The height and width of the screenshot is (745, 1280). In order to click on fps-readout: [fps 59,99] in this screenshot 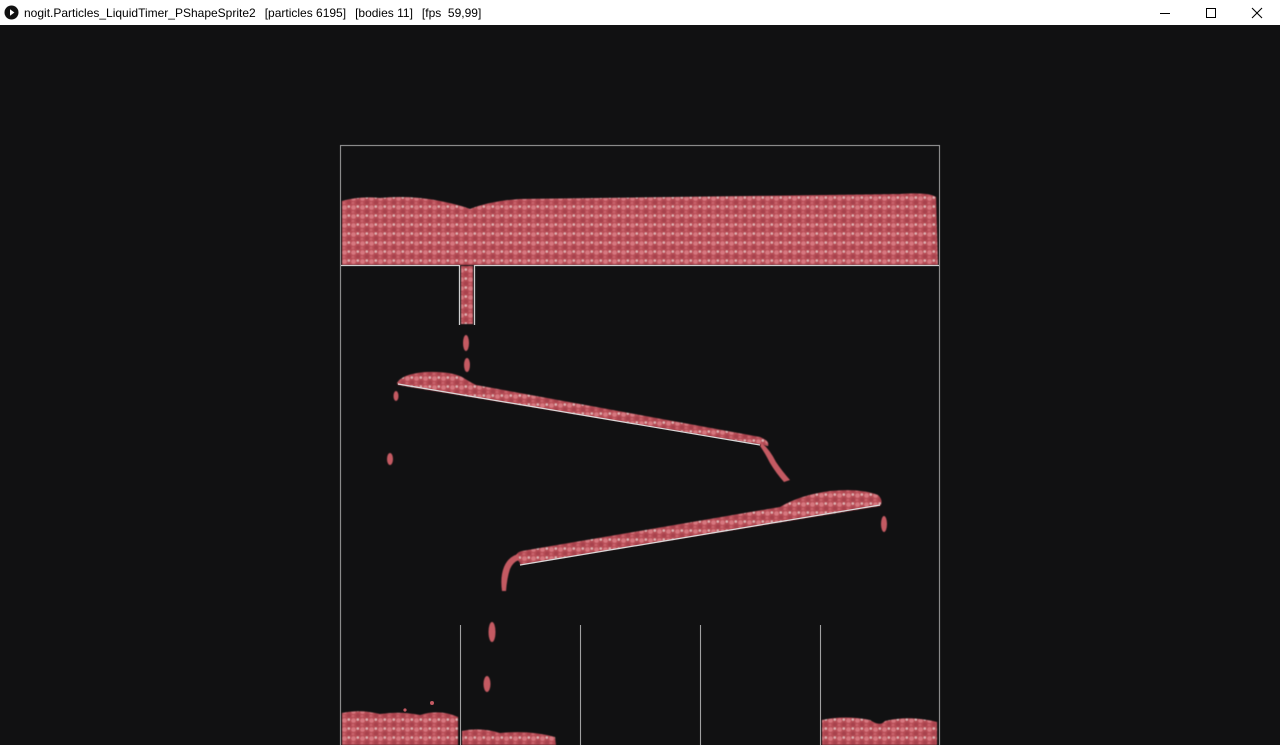, I will do `click(451, 12)`.